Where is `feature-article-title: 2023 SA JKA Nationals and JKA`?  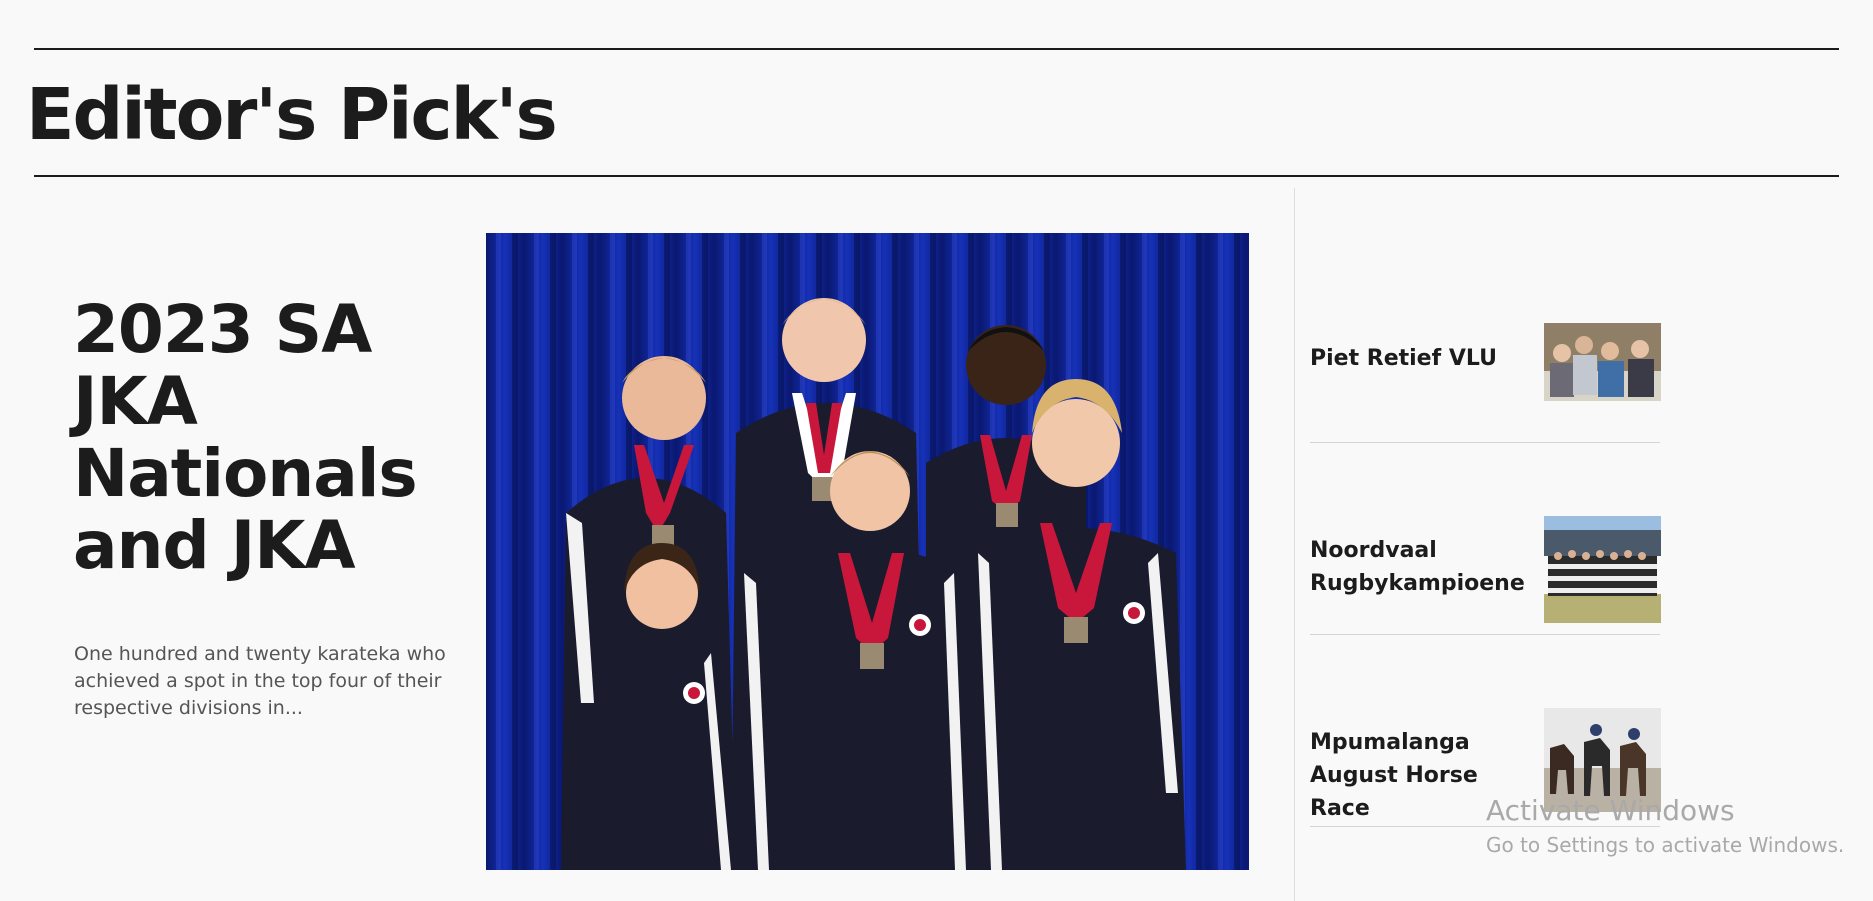
feature-article-title: 2023 SA JKA Nationals and JKA is located at coordinates (268, 438).